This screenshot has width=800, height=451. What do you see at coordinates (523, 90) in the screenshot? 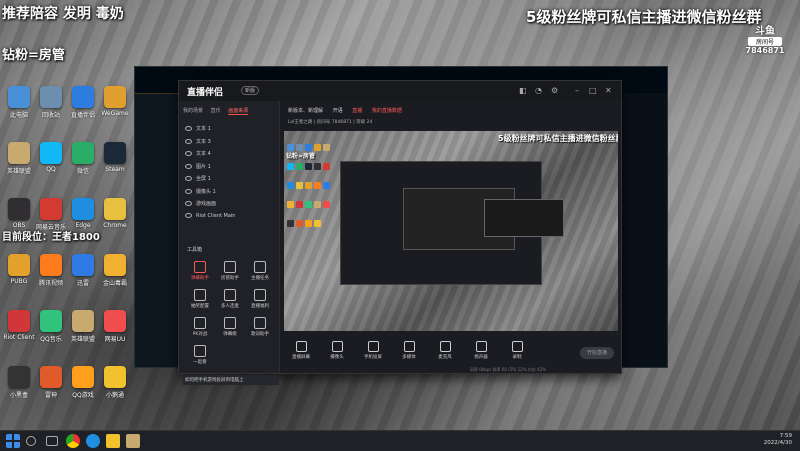
I see `gift-icon: ◧` at bounding box center [523, 90].